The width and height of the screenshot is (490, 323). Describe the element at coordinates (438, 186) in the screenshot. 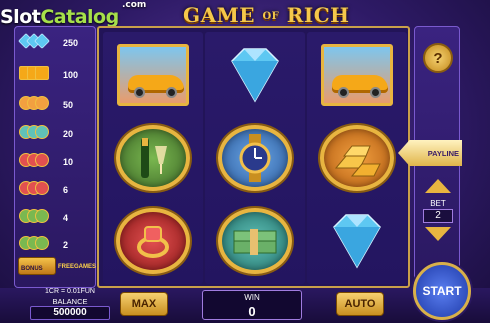

I see `bet-increase-arrow-icon` at that location.